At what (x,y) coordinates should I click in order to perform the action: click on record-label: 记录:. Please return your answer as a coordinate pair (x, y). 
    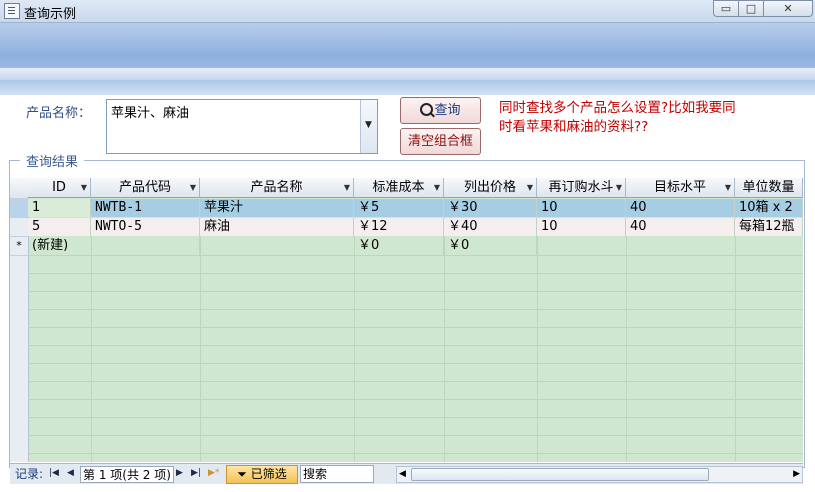
    Looking at the image, I should click on (29, 474).